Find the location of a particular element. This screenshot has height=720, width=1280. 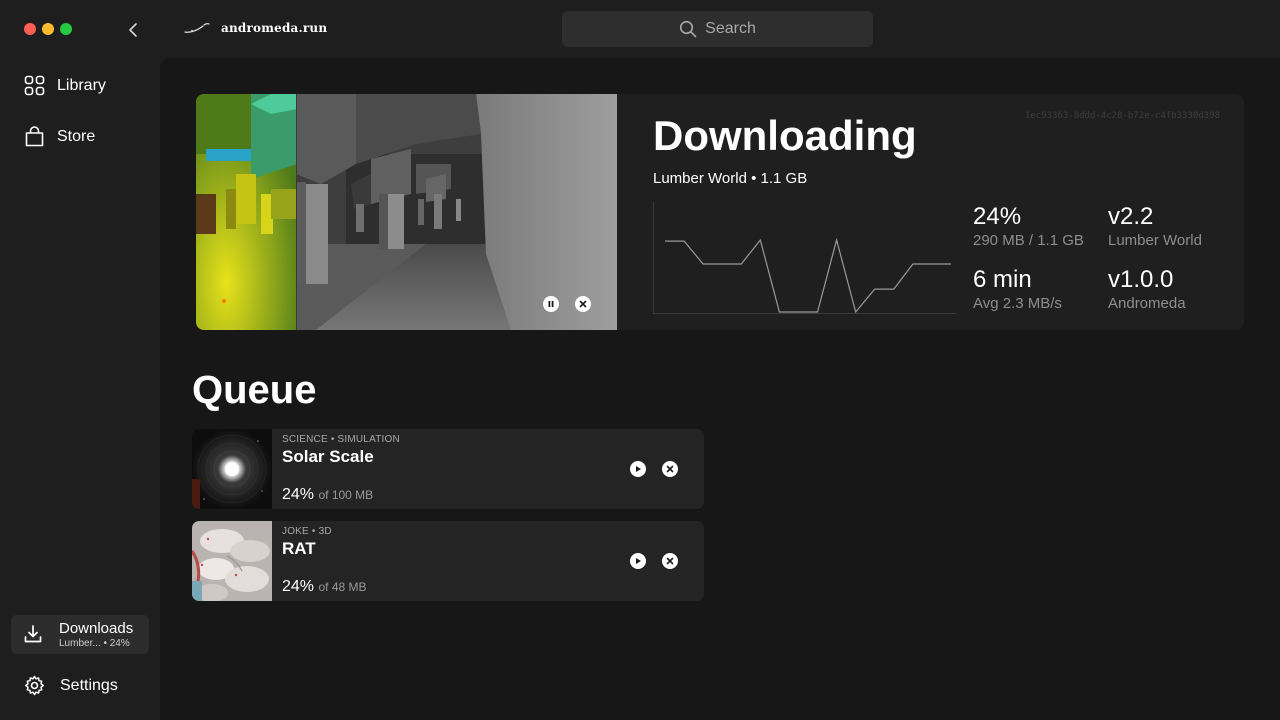

queue-item-category: JOKE • 3D is located at coordinates (307, 531).